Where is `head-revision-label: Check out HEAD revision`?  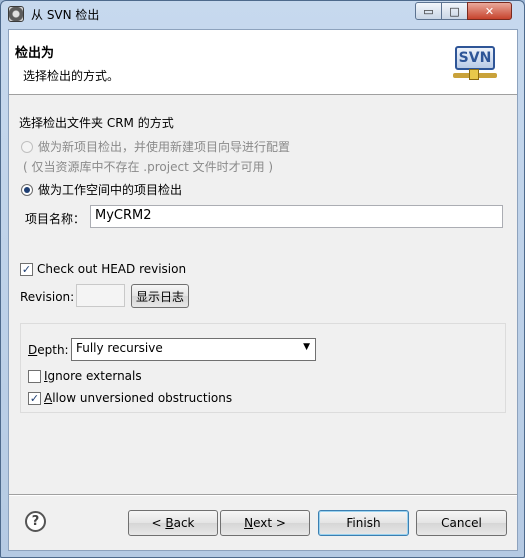 head-revision-label: Check out HEAD revision is located at coordinates (112, 269).